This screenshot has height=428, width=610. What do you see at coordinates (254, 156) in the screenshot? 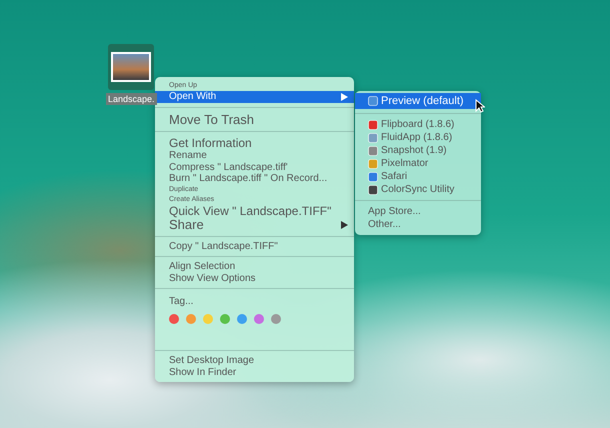
I see `menu-item: Rename` at bounding box center [254, 156].